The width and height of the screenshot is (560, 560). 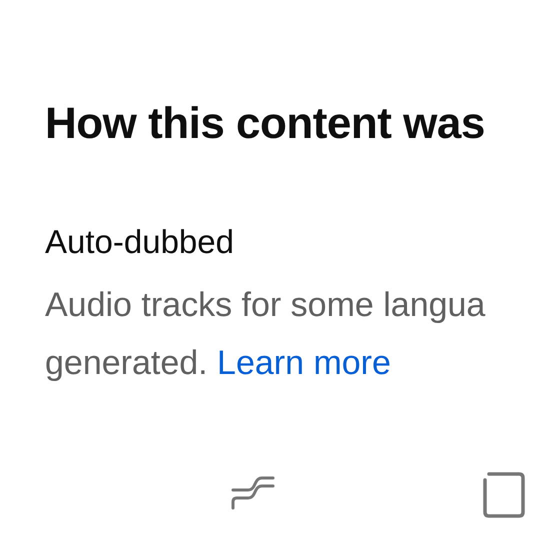 I want to click on sheet-title: How this content was, so click(x=265, y=124).